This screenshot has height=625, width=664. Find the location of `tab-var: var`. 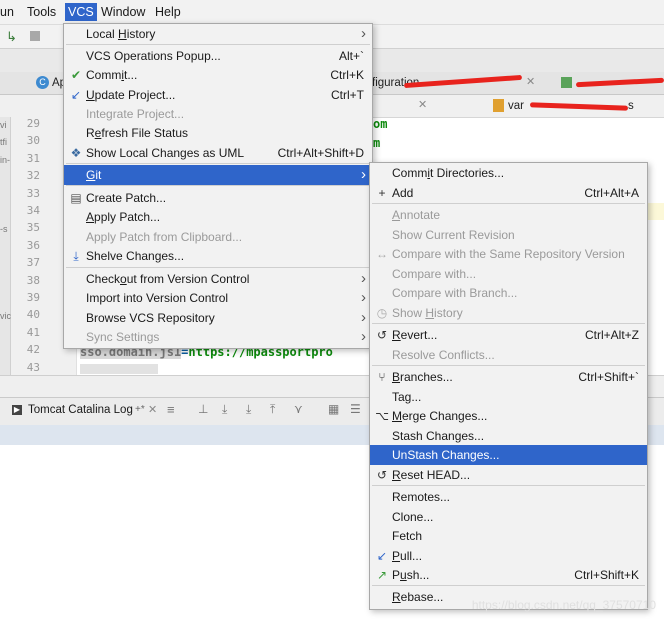

tab-var: var is located at coordinates (516, 106).